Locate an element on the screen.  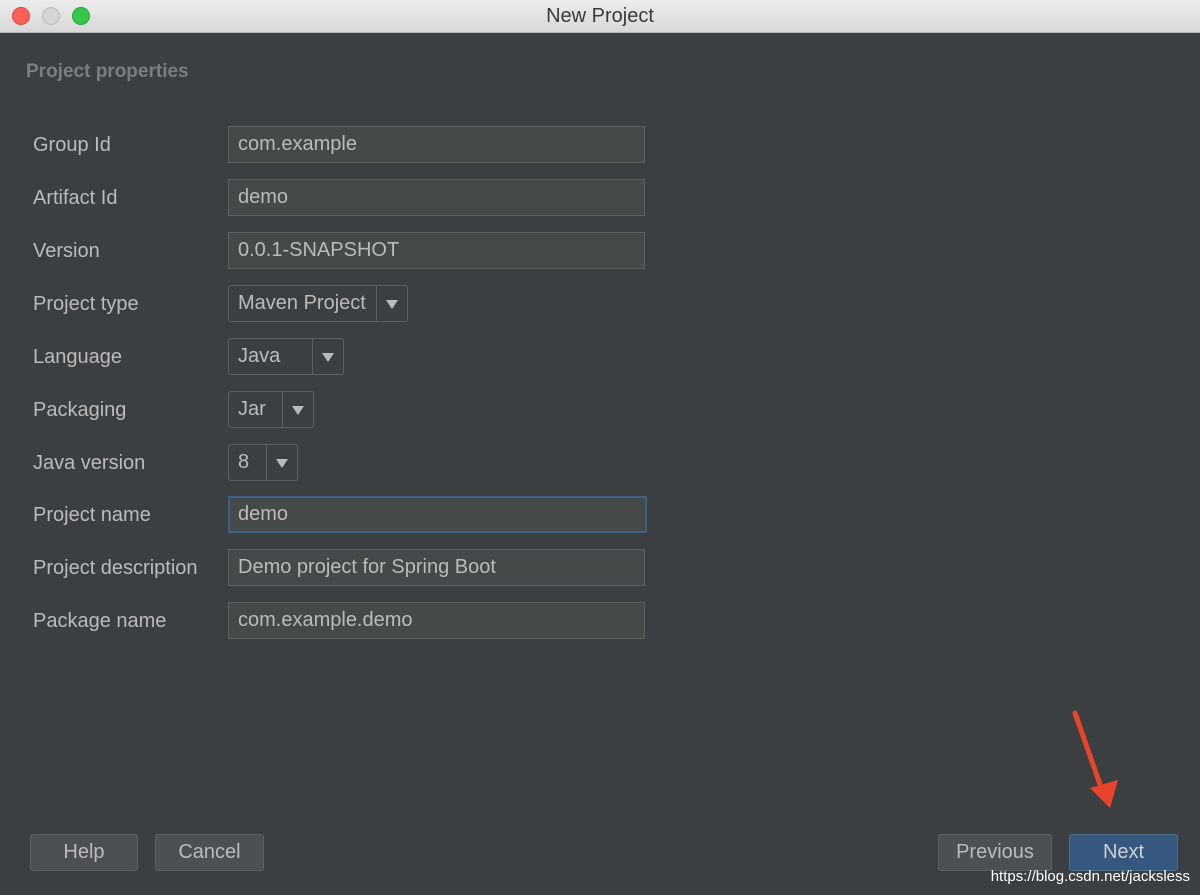
project-name-row: Project name demo is located at coordinates (600, 515).